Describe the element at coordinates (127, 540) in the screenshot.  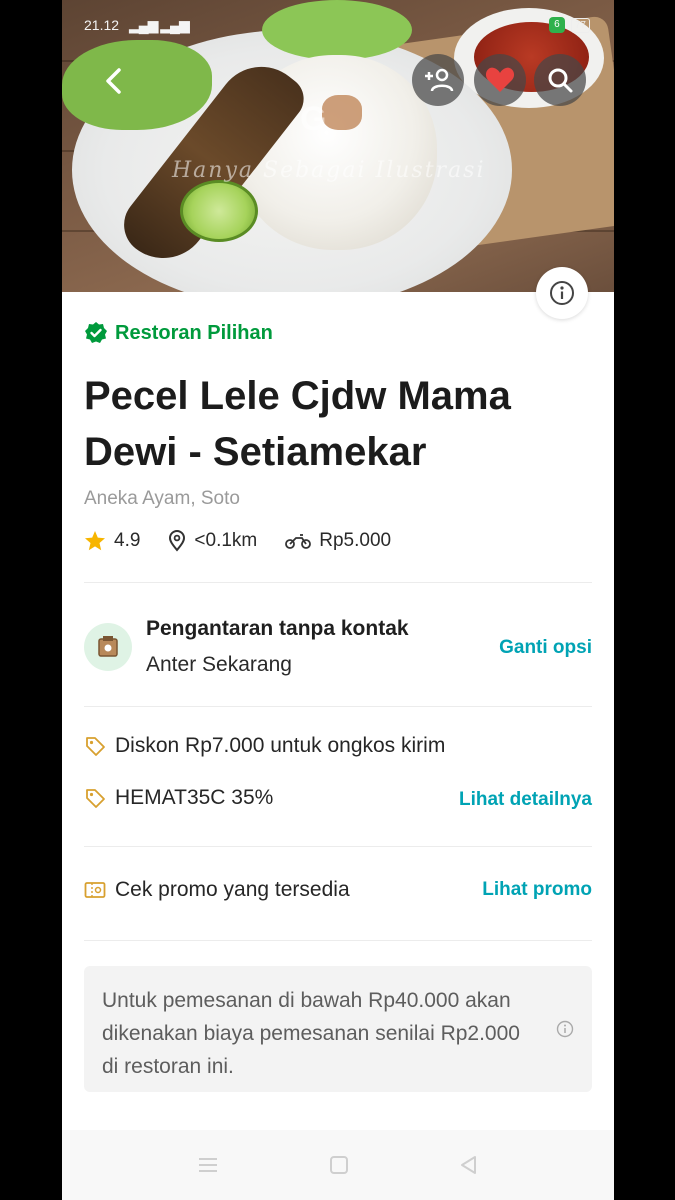
I see `rating-value: 4.9` at that location.